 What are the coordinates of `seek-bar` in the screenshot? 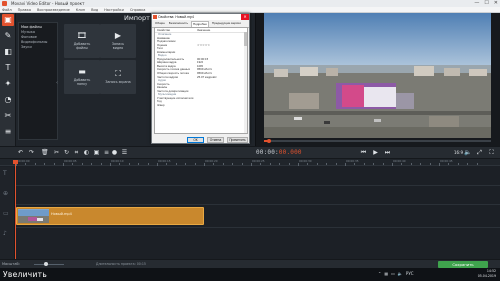 It's located at (377, 141).